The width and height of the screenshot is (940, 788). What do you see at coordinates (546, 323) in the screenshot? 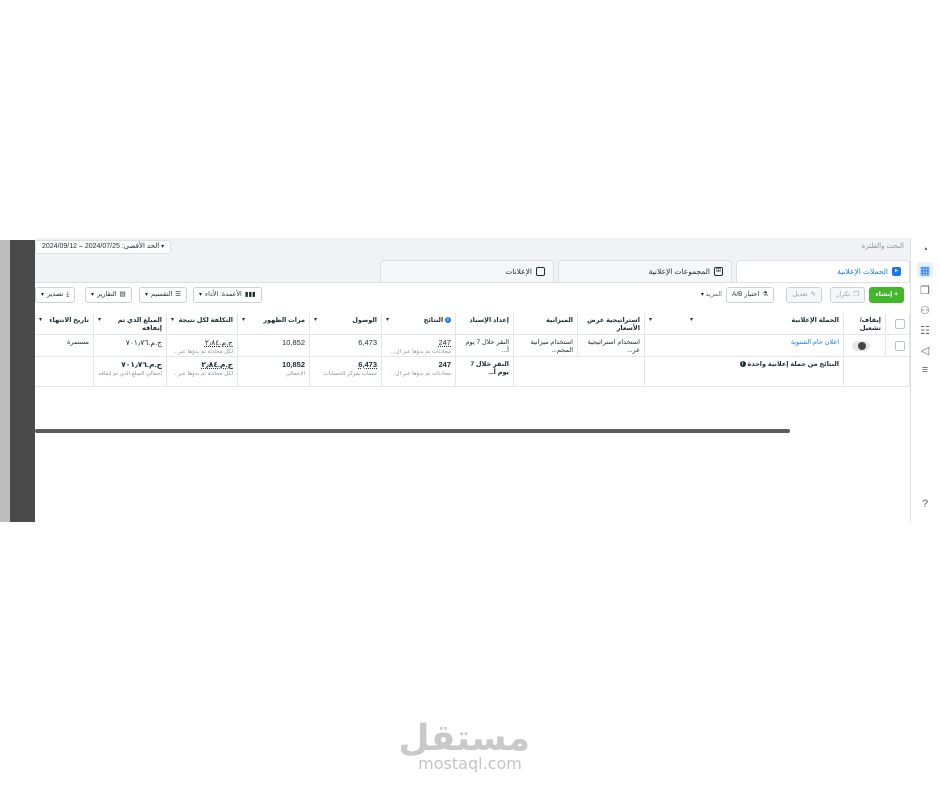
I see `col-budget: الميزانية` at bounding box center [546, 323].